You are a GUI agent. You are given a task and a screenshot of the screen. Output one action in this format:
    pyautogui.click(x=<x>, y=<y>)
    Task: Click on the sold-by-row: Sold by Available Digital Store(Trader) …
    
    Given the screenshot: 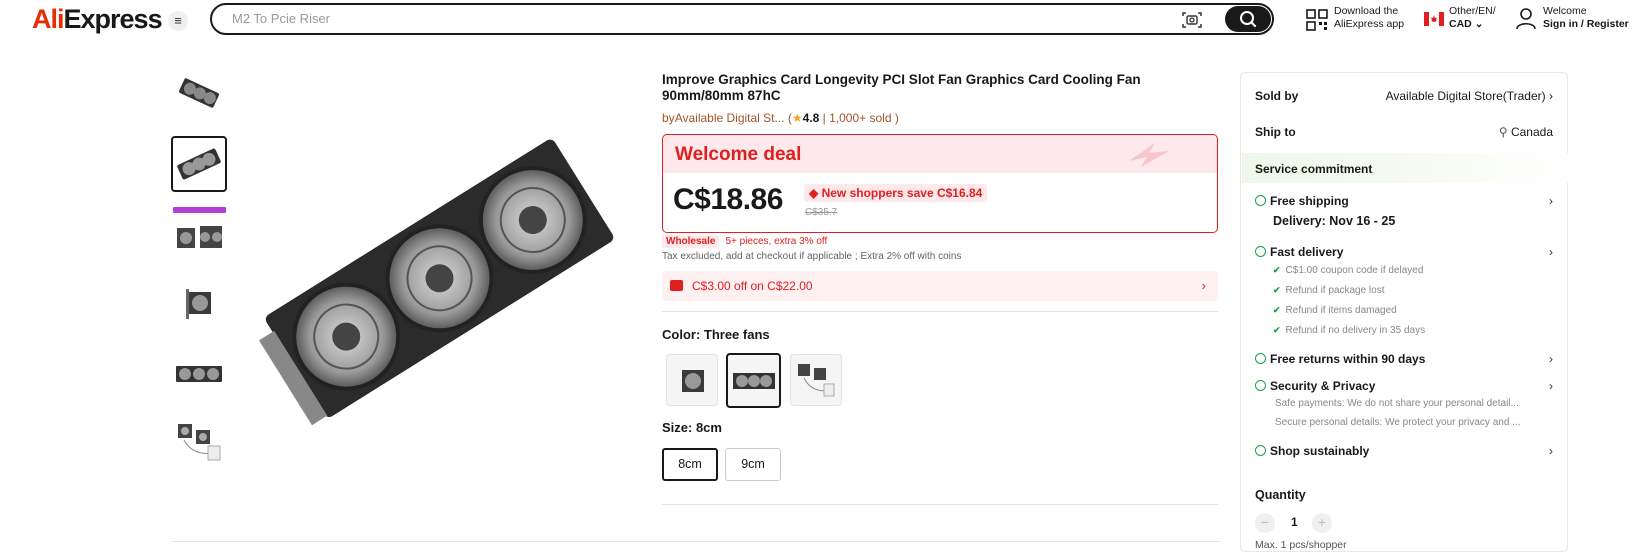 What is the action you would take?
    pyautogui.click(x=1404, y=96)
    